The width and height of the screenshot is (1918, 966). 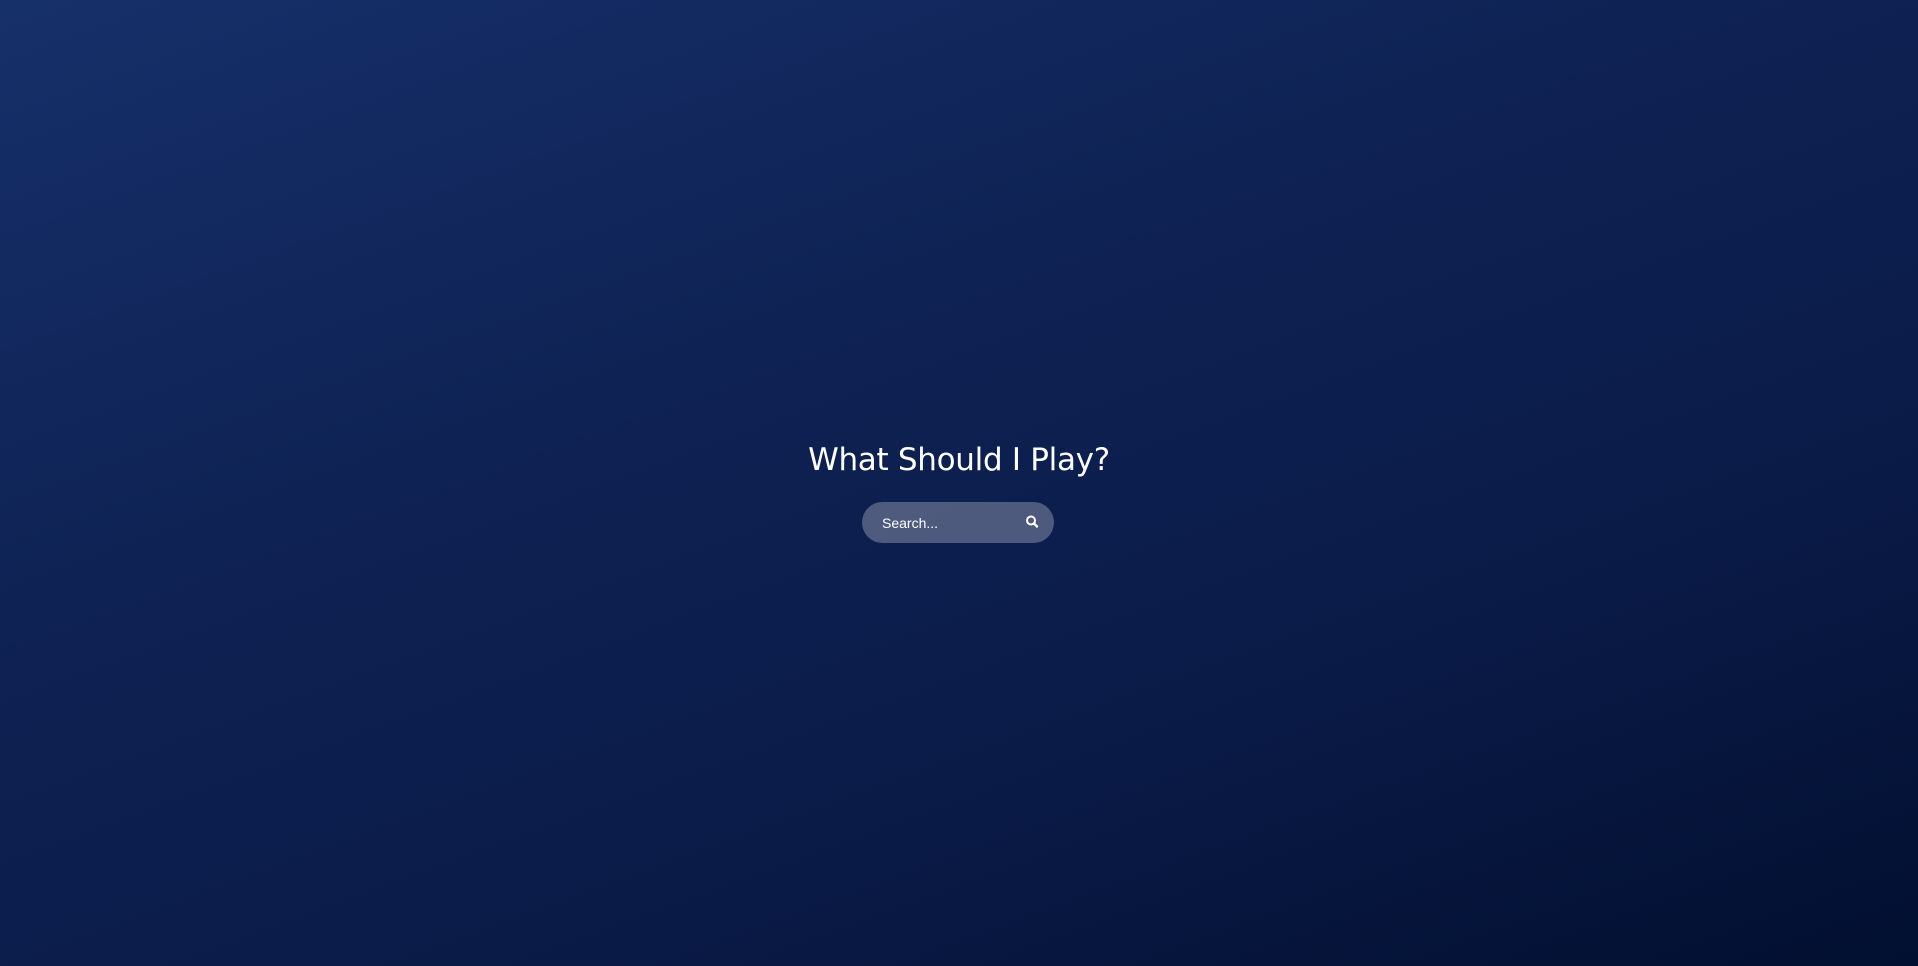 I want to click on search-bar, so click(x=958, y=522).